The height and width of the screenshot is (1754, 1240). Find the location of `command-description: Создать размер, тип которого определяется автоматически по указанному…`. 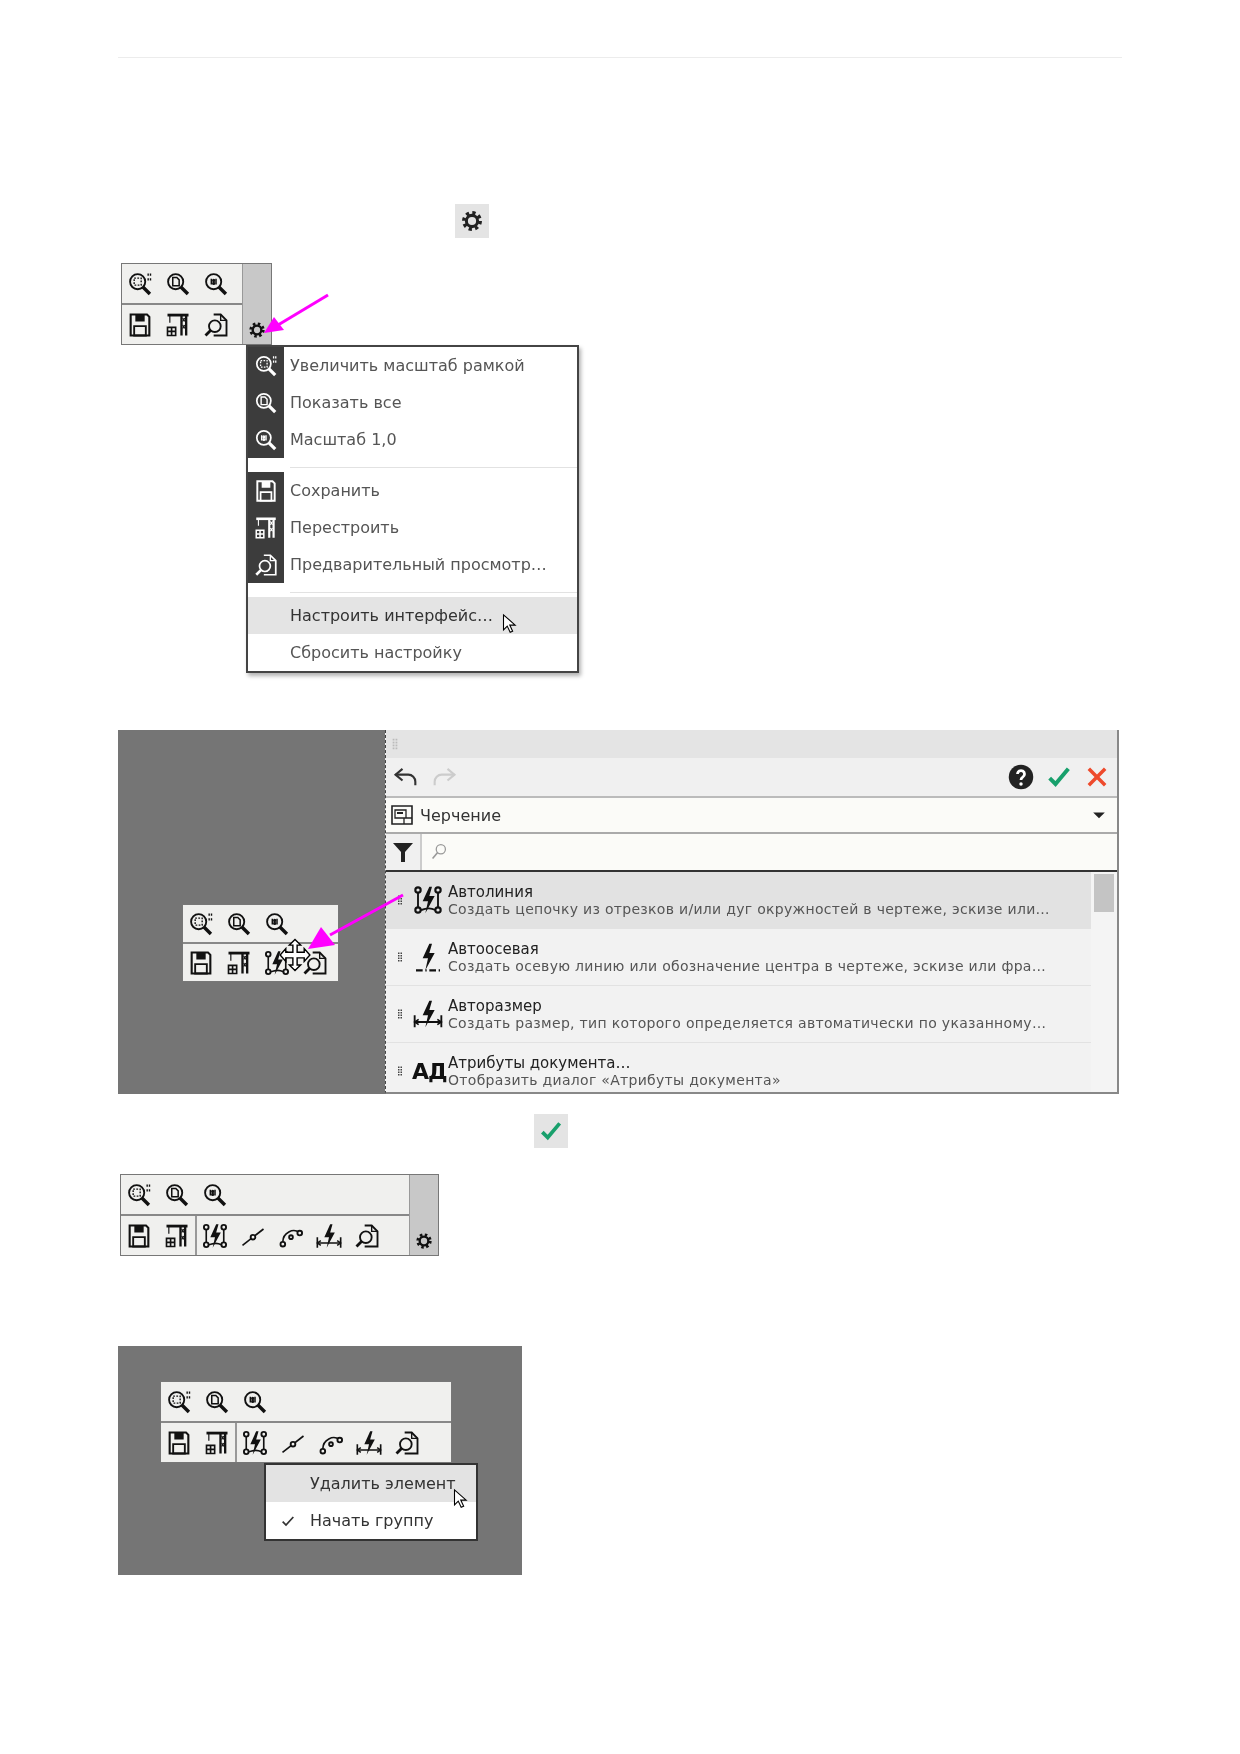

command-description: Создать размер, тип которого определяется автоматически по указанному… is located at coordinates (747, 1023).